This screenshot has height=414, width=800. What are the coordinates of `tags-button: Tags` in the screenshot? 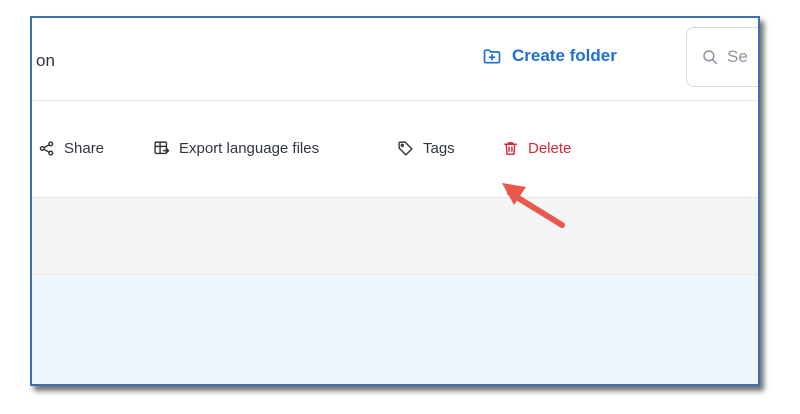 It's located at (426, 148).